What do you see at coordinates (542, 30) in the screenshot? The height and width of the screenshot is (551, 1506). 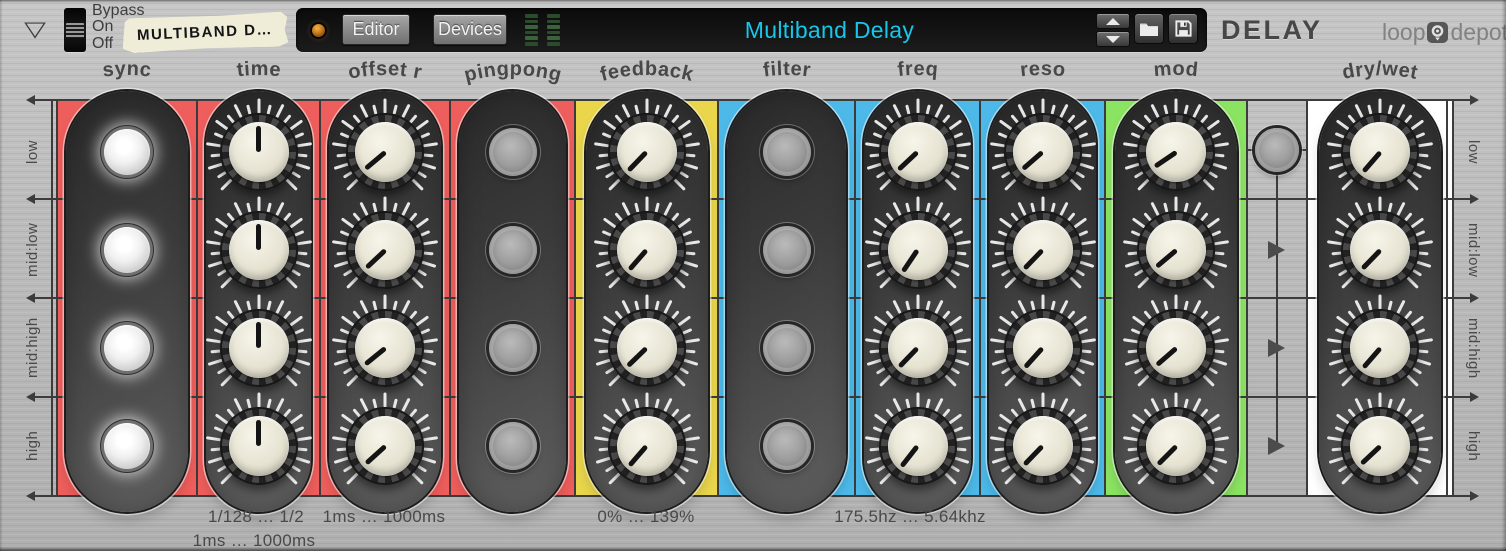 I see `level-meter` at bounding box center [542, 30].